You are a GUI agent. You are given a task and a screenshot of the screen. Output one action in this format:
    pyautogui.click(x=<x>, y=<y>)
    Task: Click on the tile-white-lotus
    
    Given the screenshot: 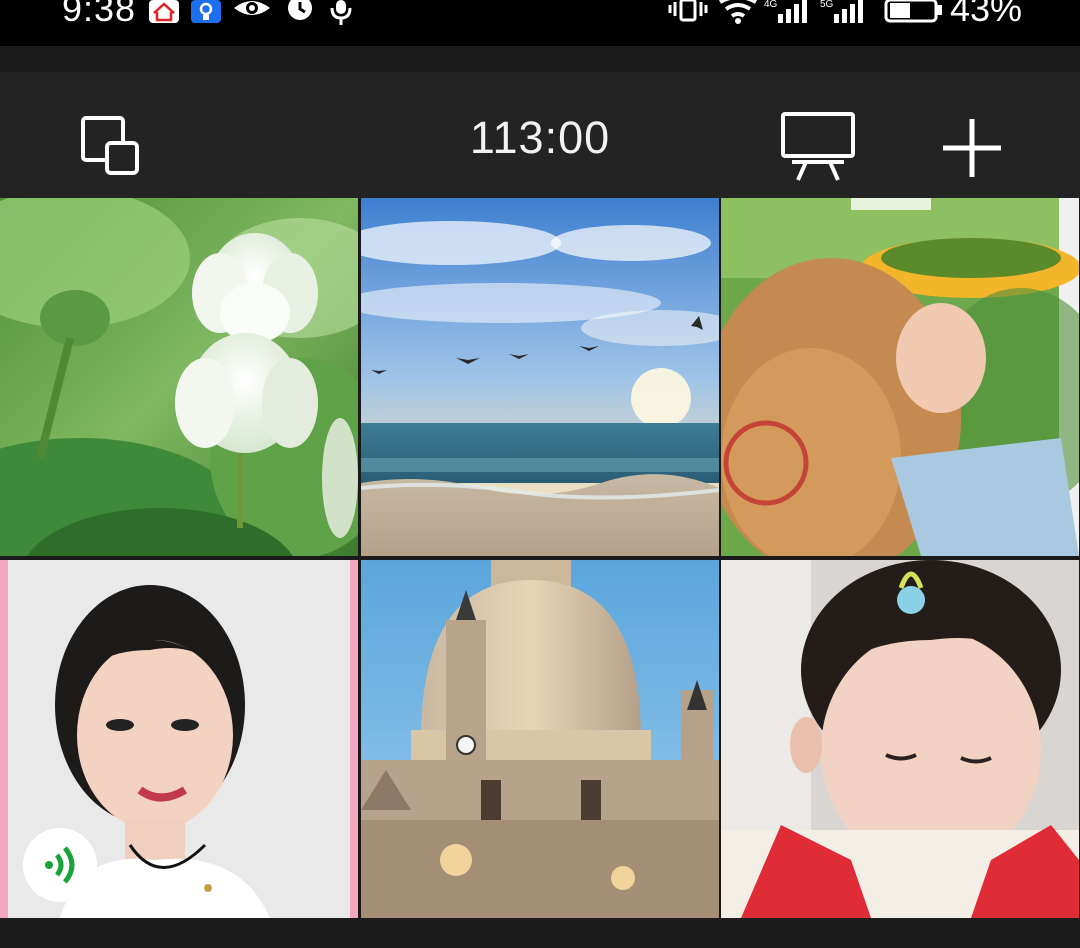 What is the action you would take?
    pyautogui.click(x=179, y=377)
    